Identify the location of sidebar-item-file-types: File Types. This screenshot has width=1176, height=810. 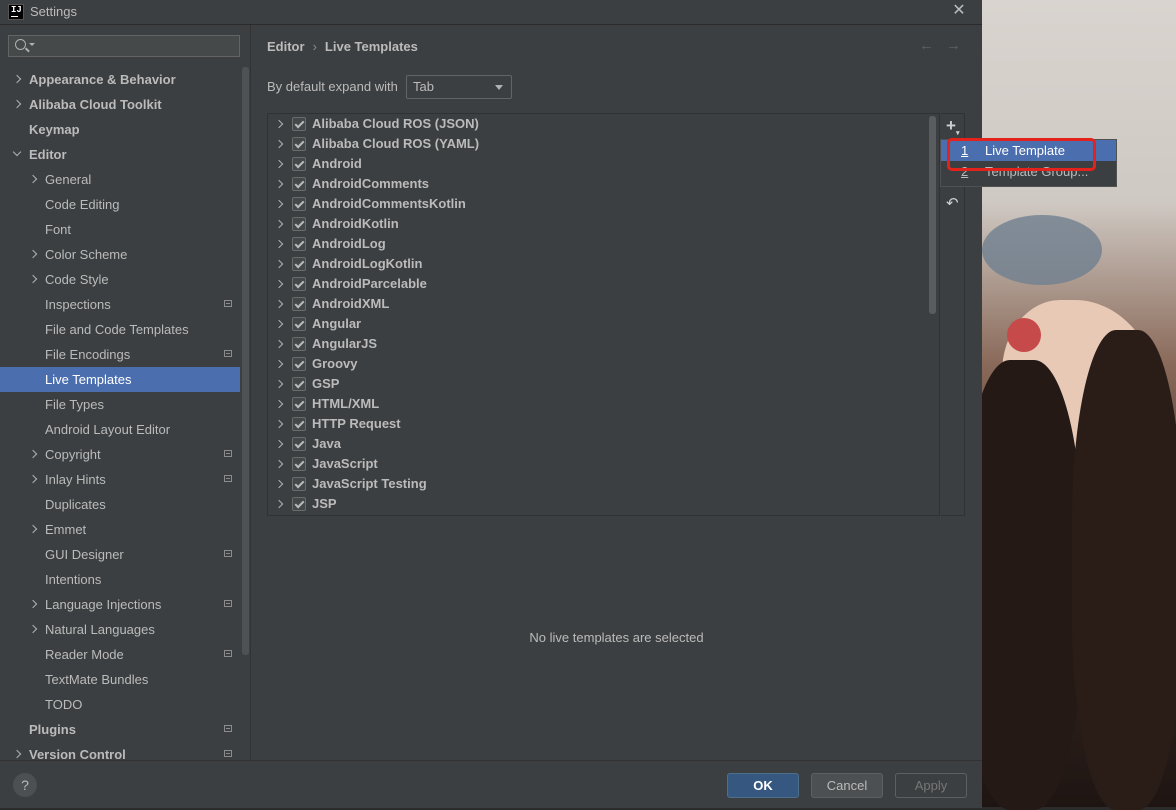
(120, 404).